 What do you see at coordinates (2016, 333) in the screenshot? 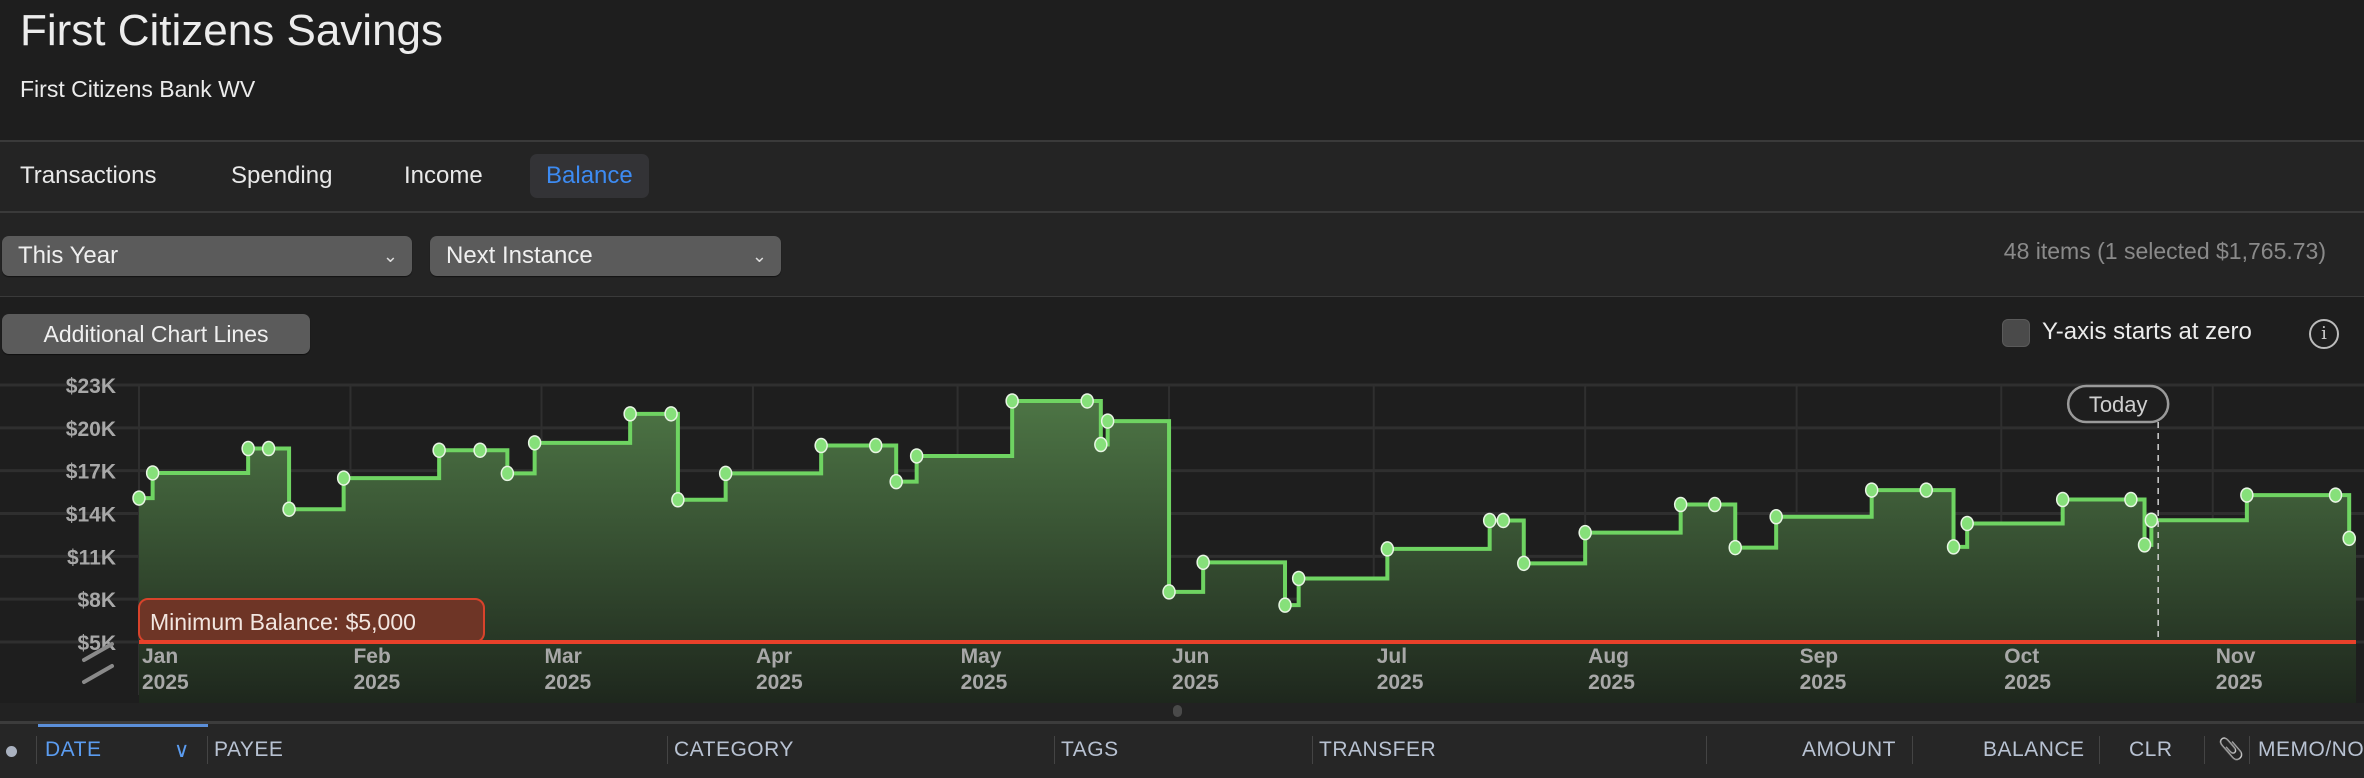
I see `y-axis-zero-checkbox` at bounding box center [2016, 333].